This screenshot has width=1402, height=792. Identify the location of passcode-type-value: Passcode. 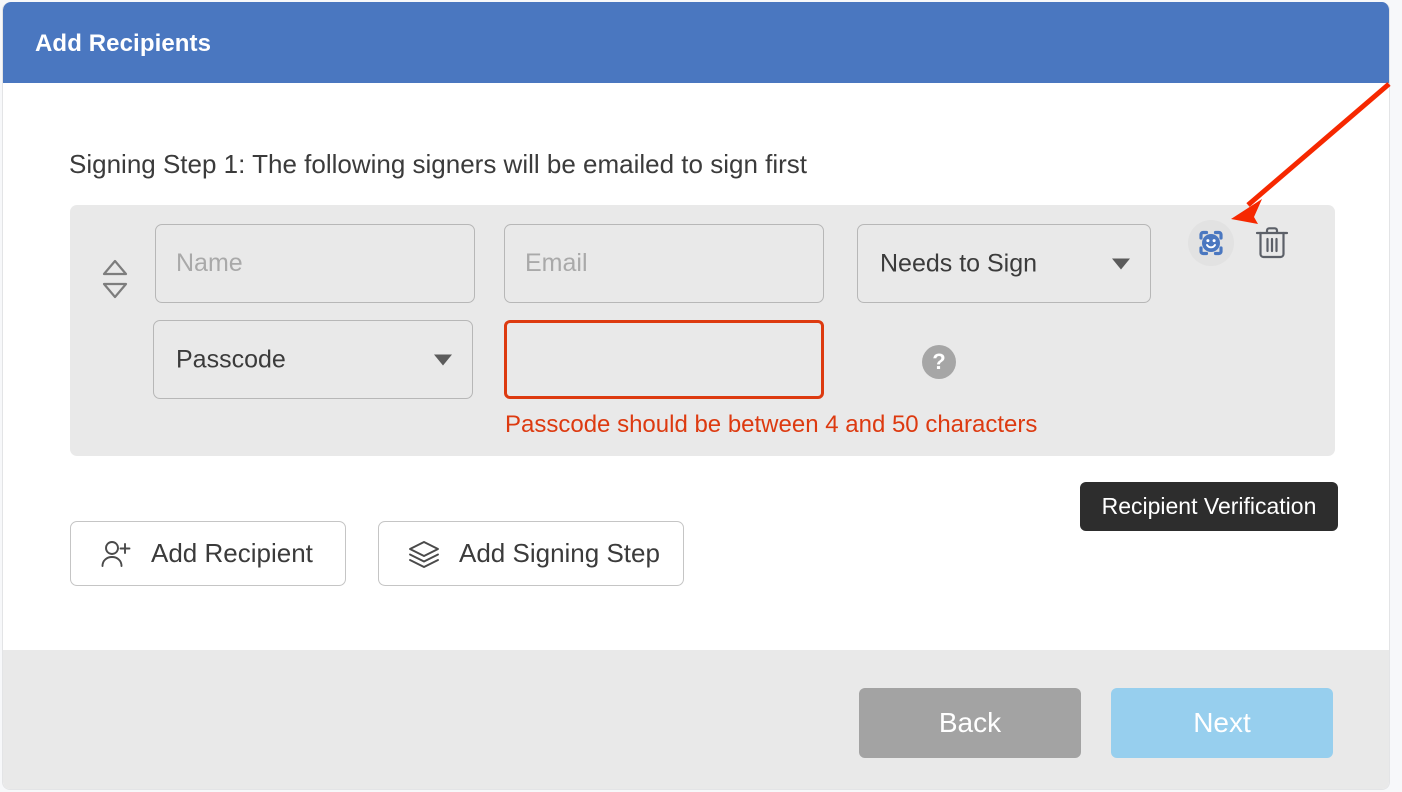
(231, 359).